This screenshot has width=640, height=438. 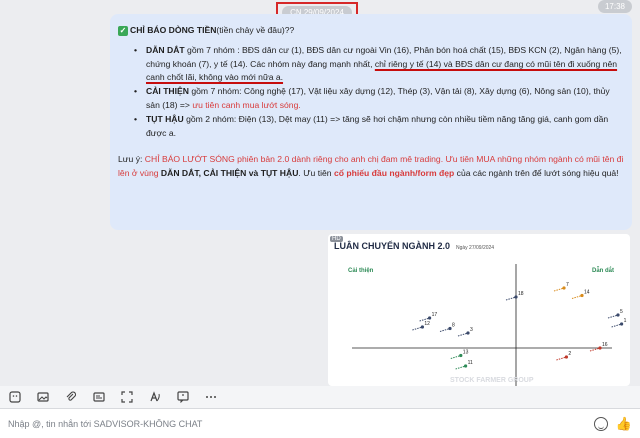 What do you see at coordinates (155, 397) in the screenshot?
I see `text-format-icon` at bounding box center [155, 397].